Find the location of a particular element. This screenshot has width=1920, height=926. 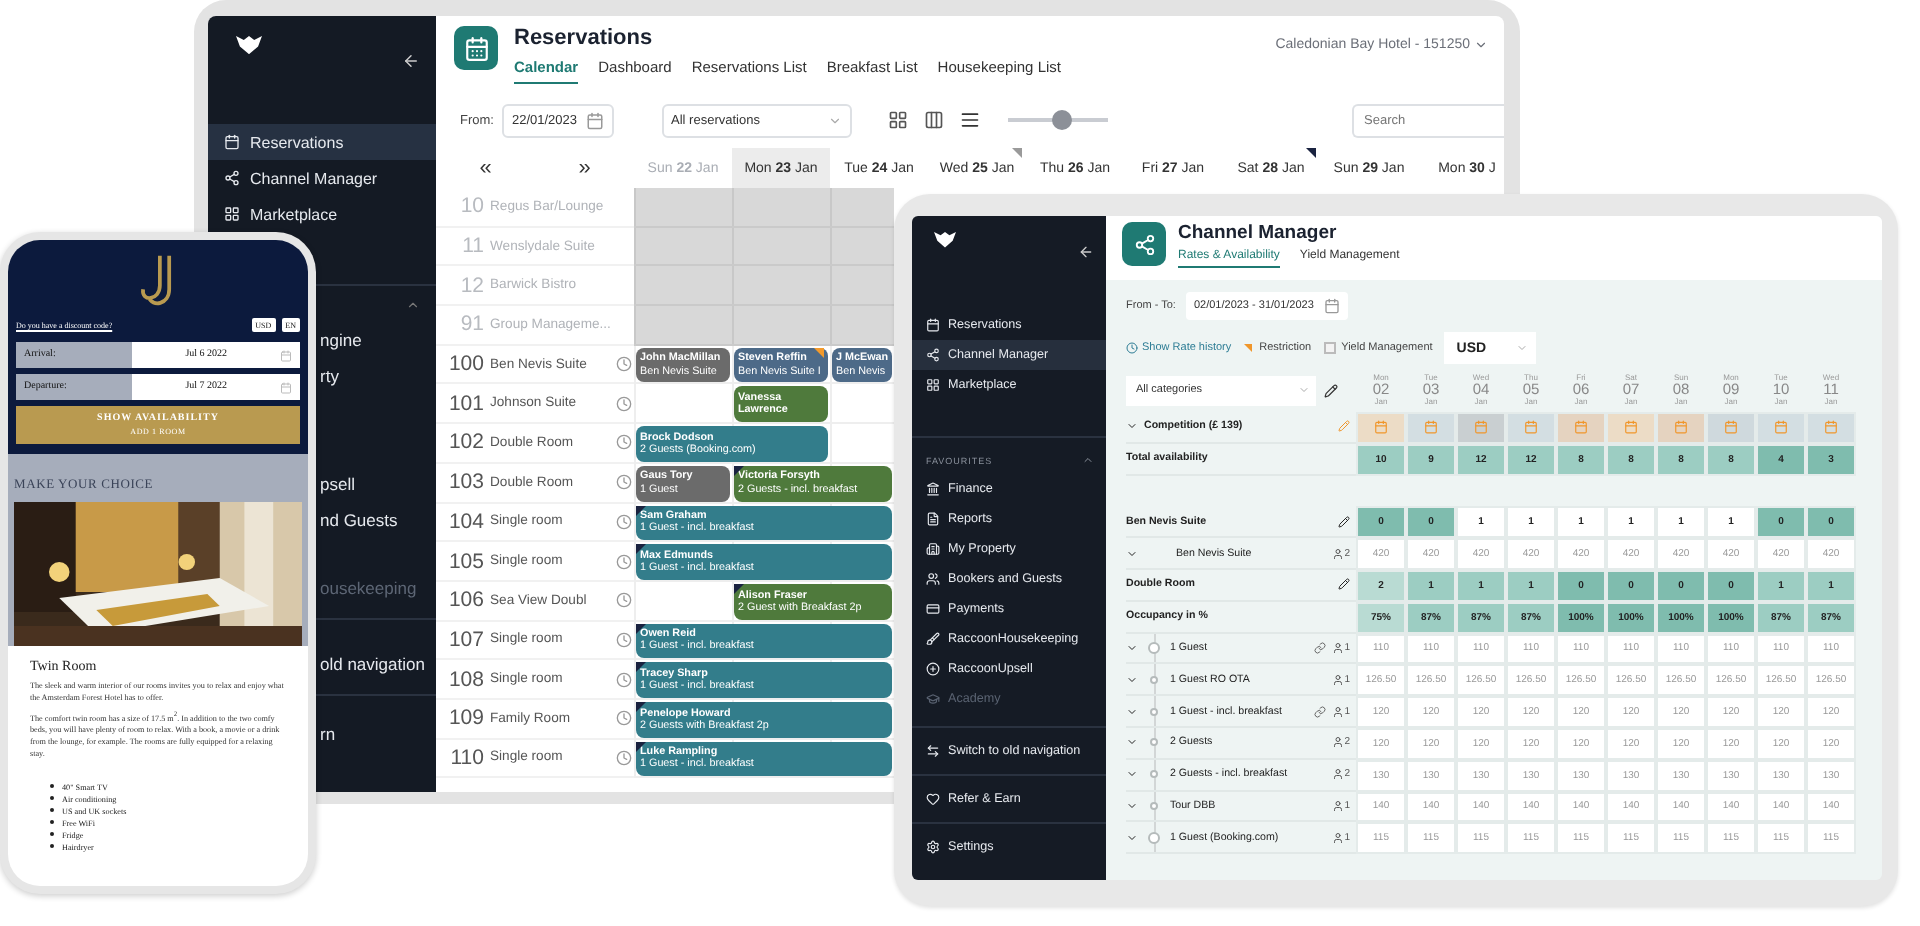

bank-icon is located at coordinates (933, 489).